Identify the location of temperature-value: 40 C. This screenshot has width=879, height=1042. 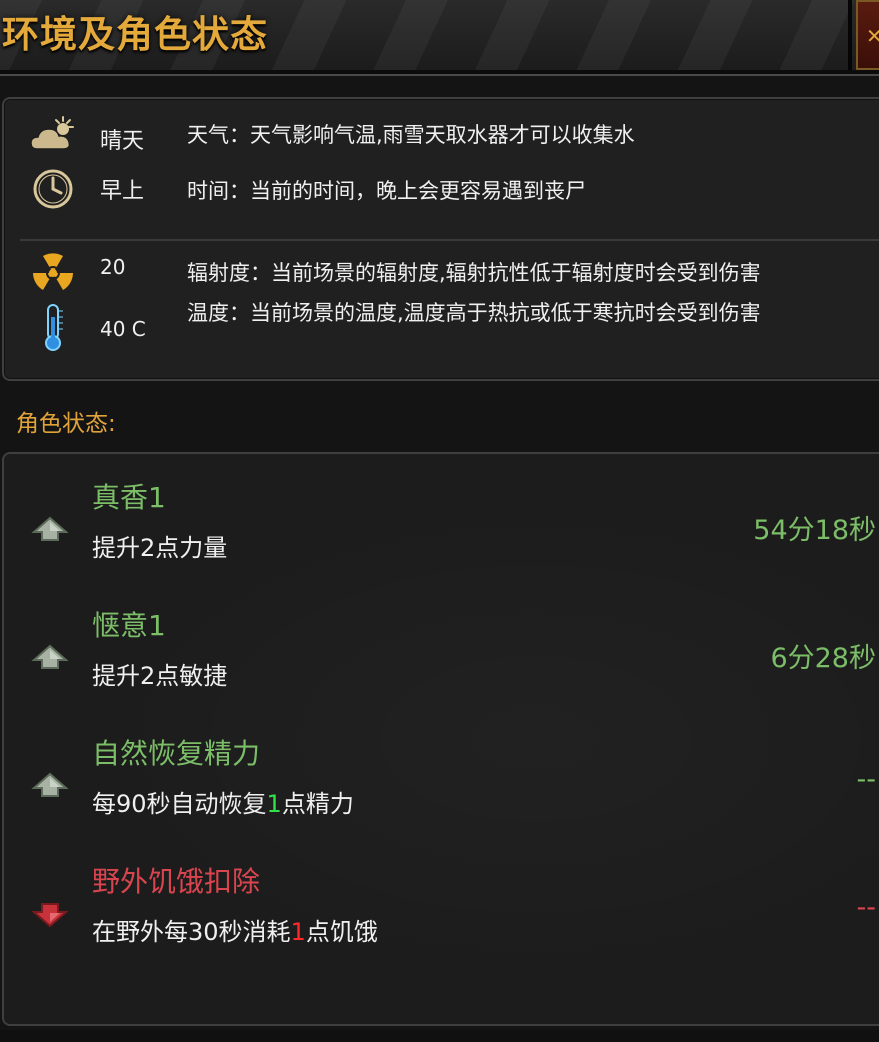
(123, 329).